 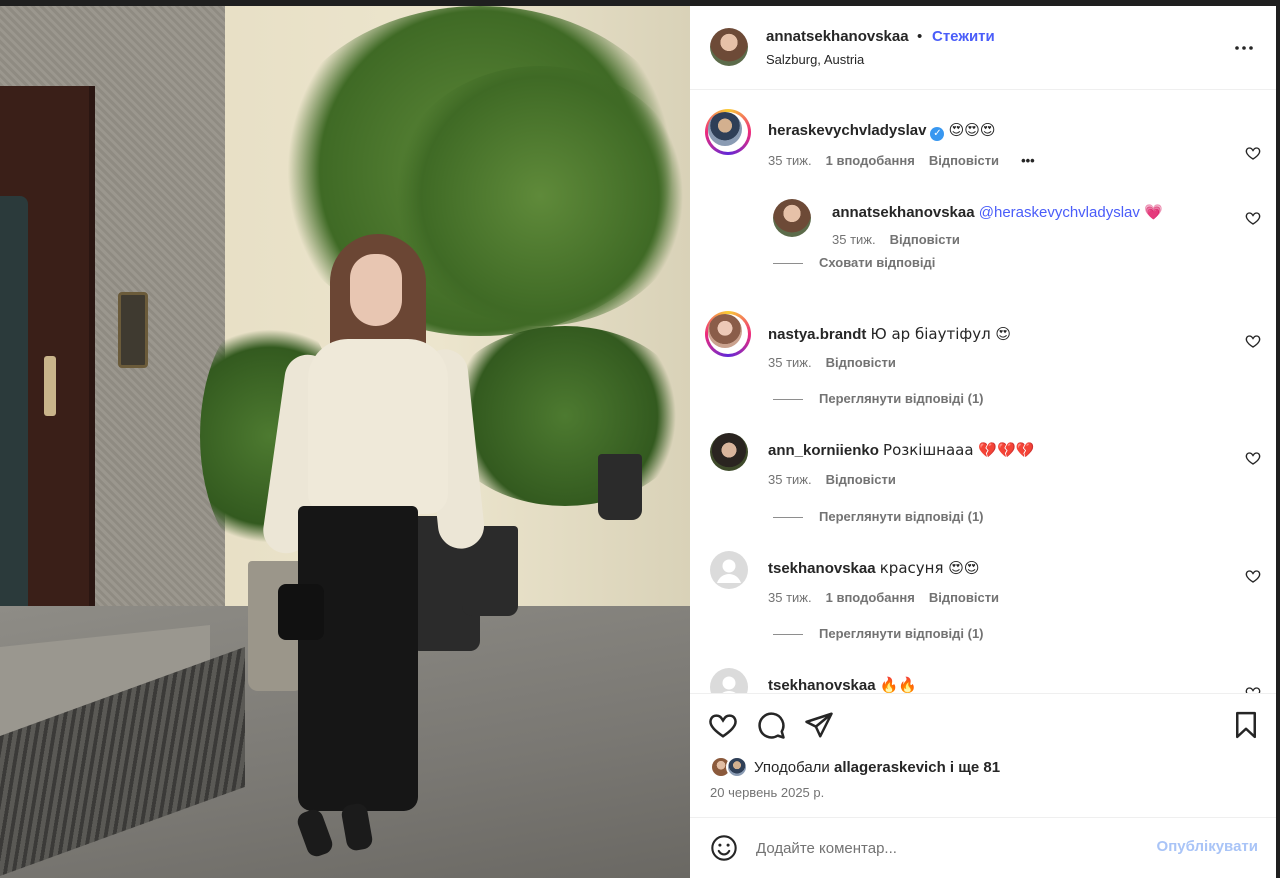 I want to click on comment-meta: 35 тиж. 1 вподобання Відповісти, so click(x=890, y=597).